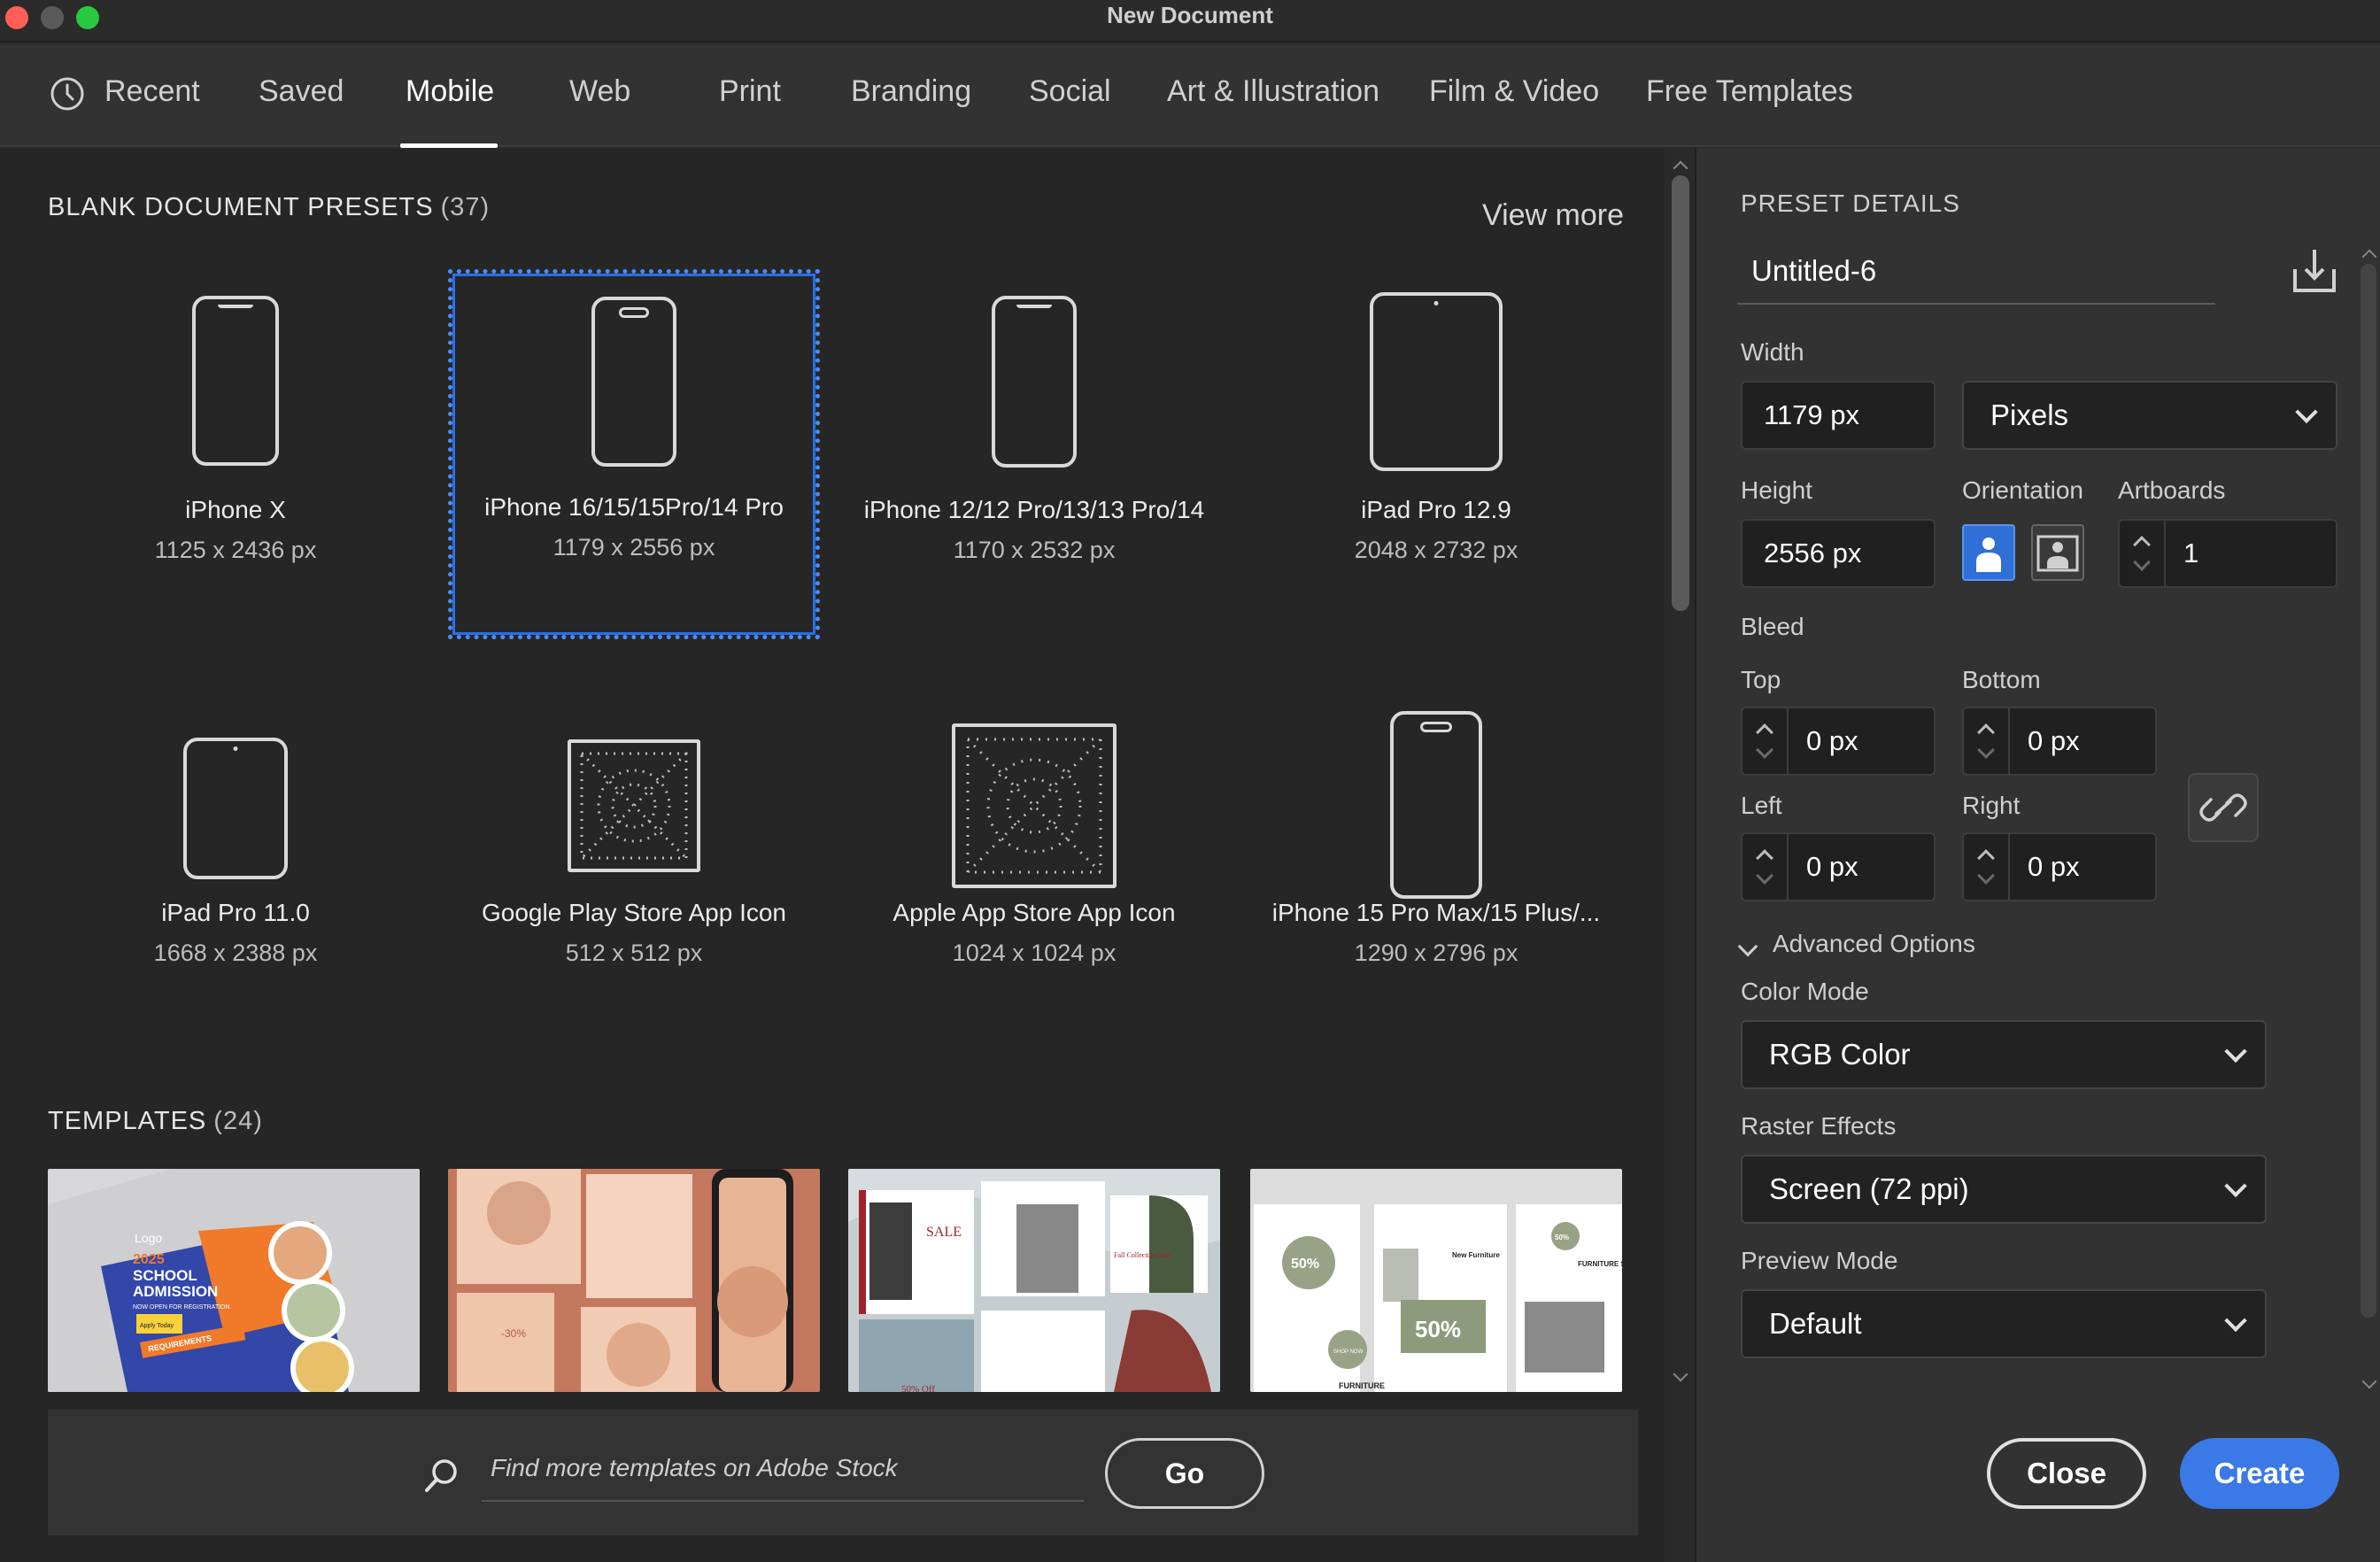 The height and width of the screenshot is (1562, 2380). Describe the element at coordinates (1772, 627) in the screenshot. I see `bleed-label: Bleed` at that location.